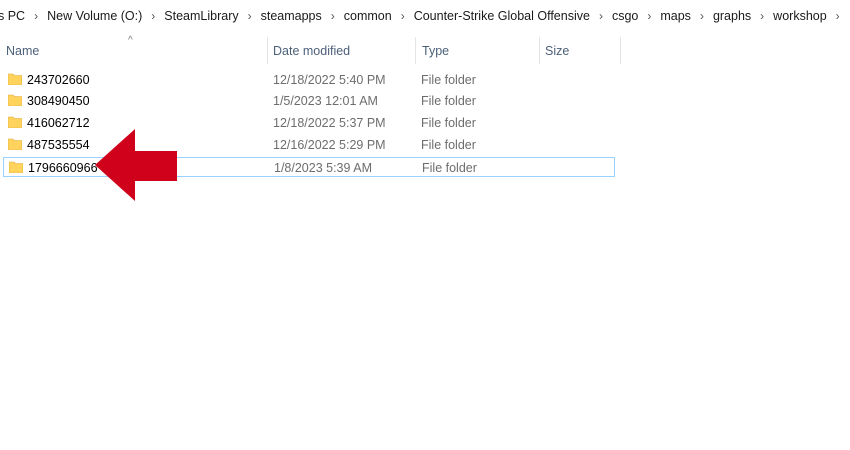 Image resolution: width=850 pixels, height=450 pixels. Describe the element at coordinates (368, 16) in the screenshot. I see `breadcrumb-item-common: common` at that location.